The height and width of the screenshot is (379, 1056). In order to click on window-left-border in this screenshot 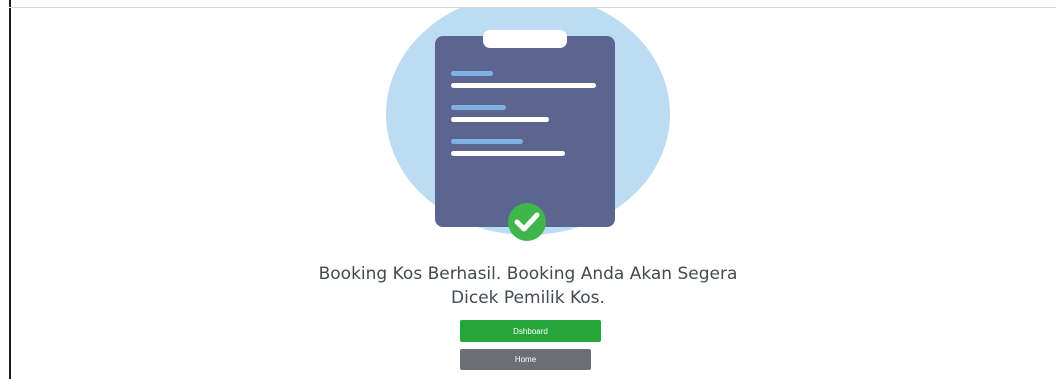, I will do `click(10, 189)`.